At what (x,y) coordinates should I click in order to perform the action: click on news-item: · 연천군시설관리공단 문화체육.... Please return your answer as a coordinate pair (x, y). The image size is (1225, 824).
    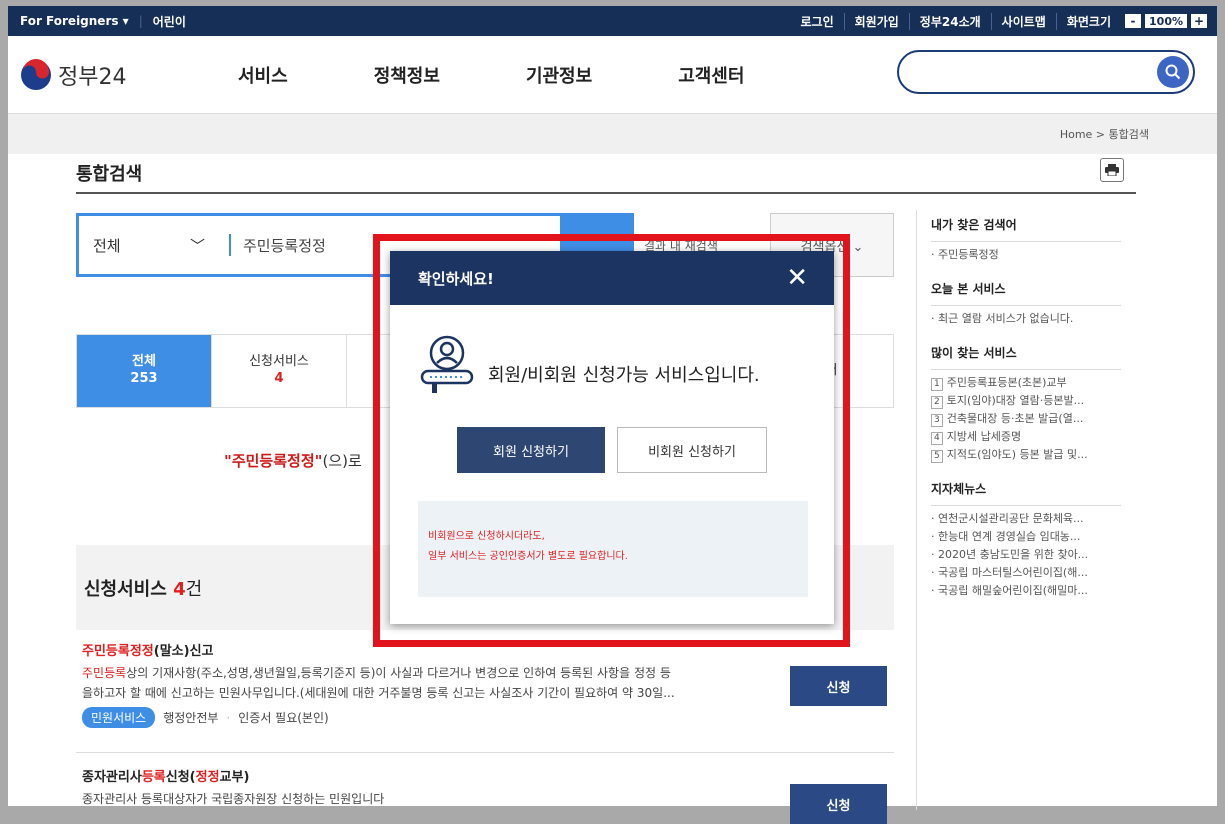
    Looking at the image, I should click on (1043, 519).